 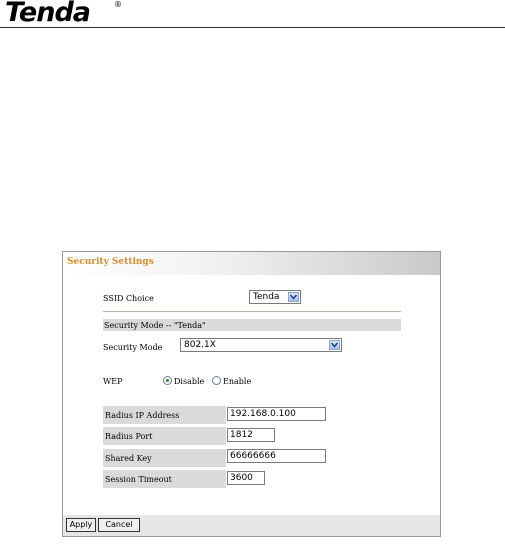 I want to click on registered-mark: ®, so click(x=118, y=4).